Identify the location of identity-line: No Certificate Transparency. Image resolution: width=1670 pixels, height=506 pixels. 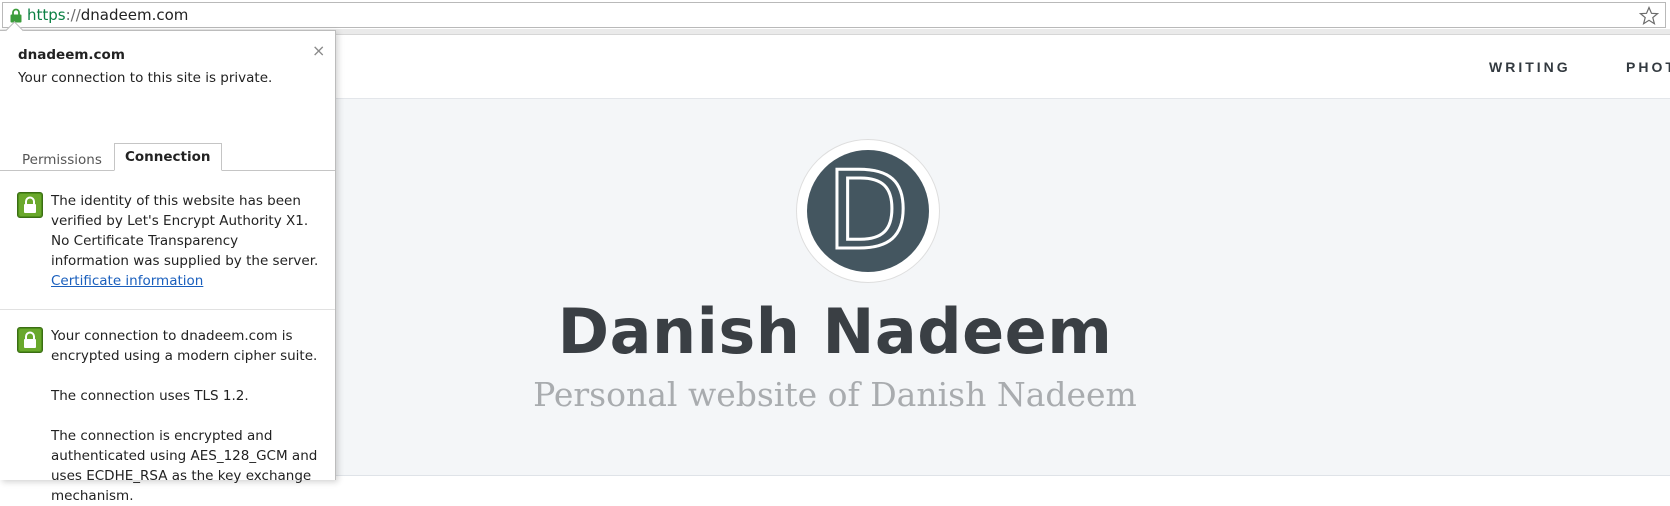
(145, 241).